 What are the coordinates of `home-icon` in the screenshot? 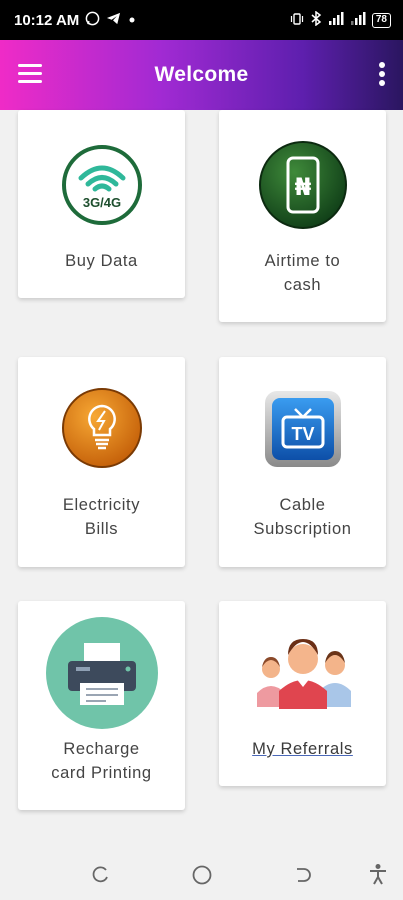 It's located at (202, 877).